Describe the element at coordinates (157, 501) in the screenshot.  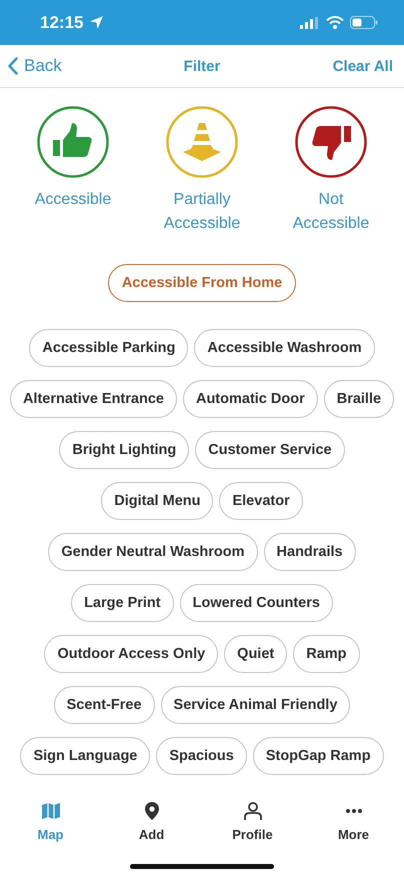
I see `filter-chip: Digital Menu` at that location.